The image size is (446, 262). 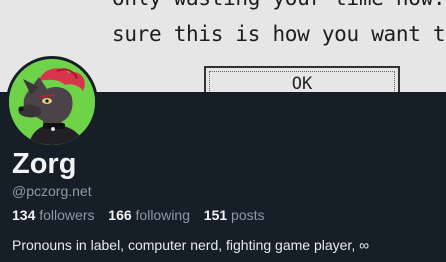 I want to click on followers-label: followers, so click(x=67, y=215).